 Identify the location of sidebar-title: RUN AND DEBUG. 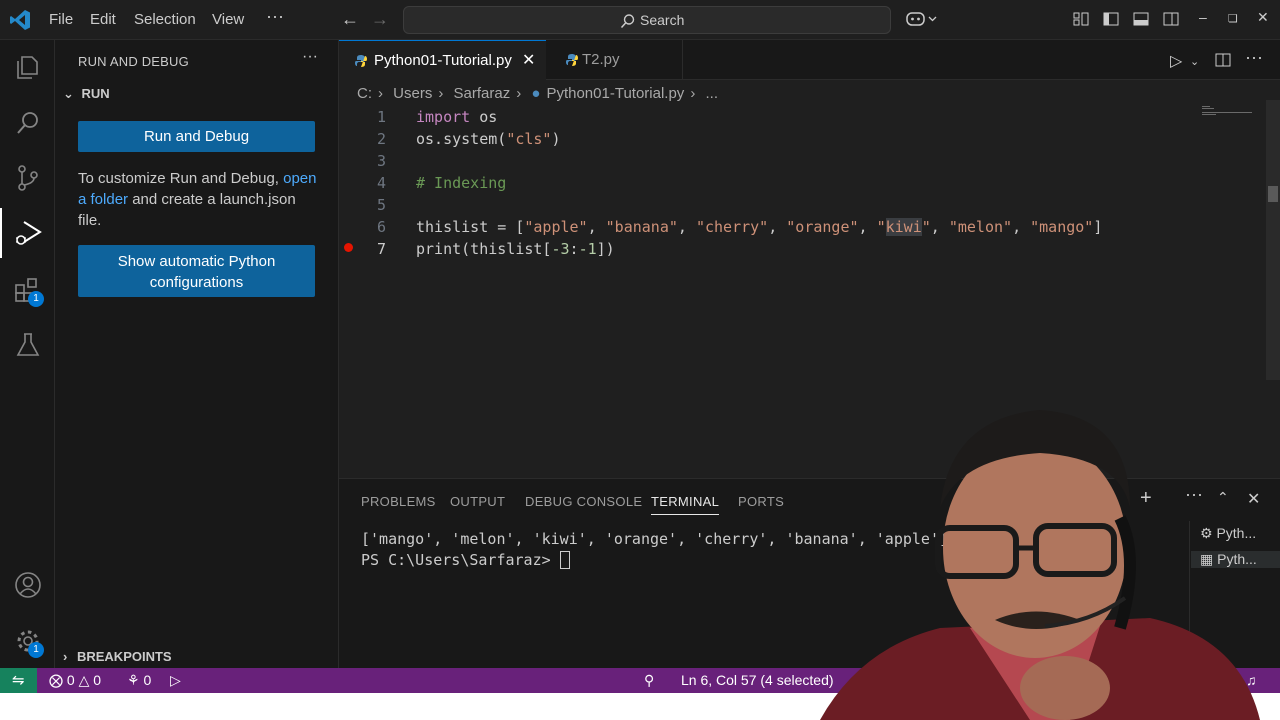
(133, 61).